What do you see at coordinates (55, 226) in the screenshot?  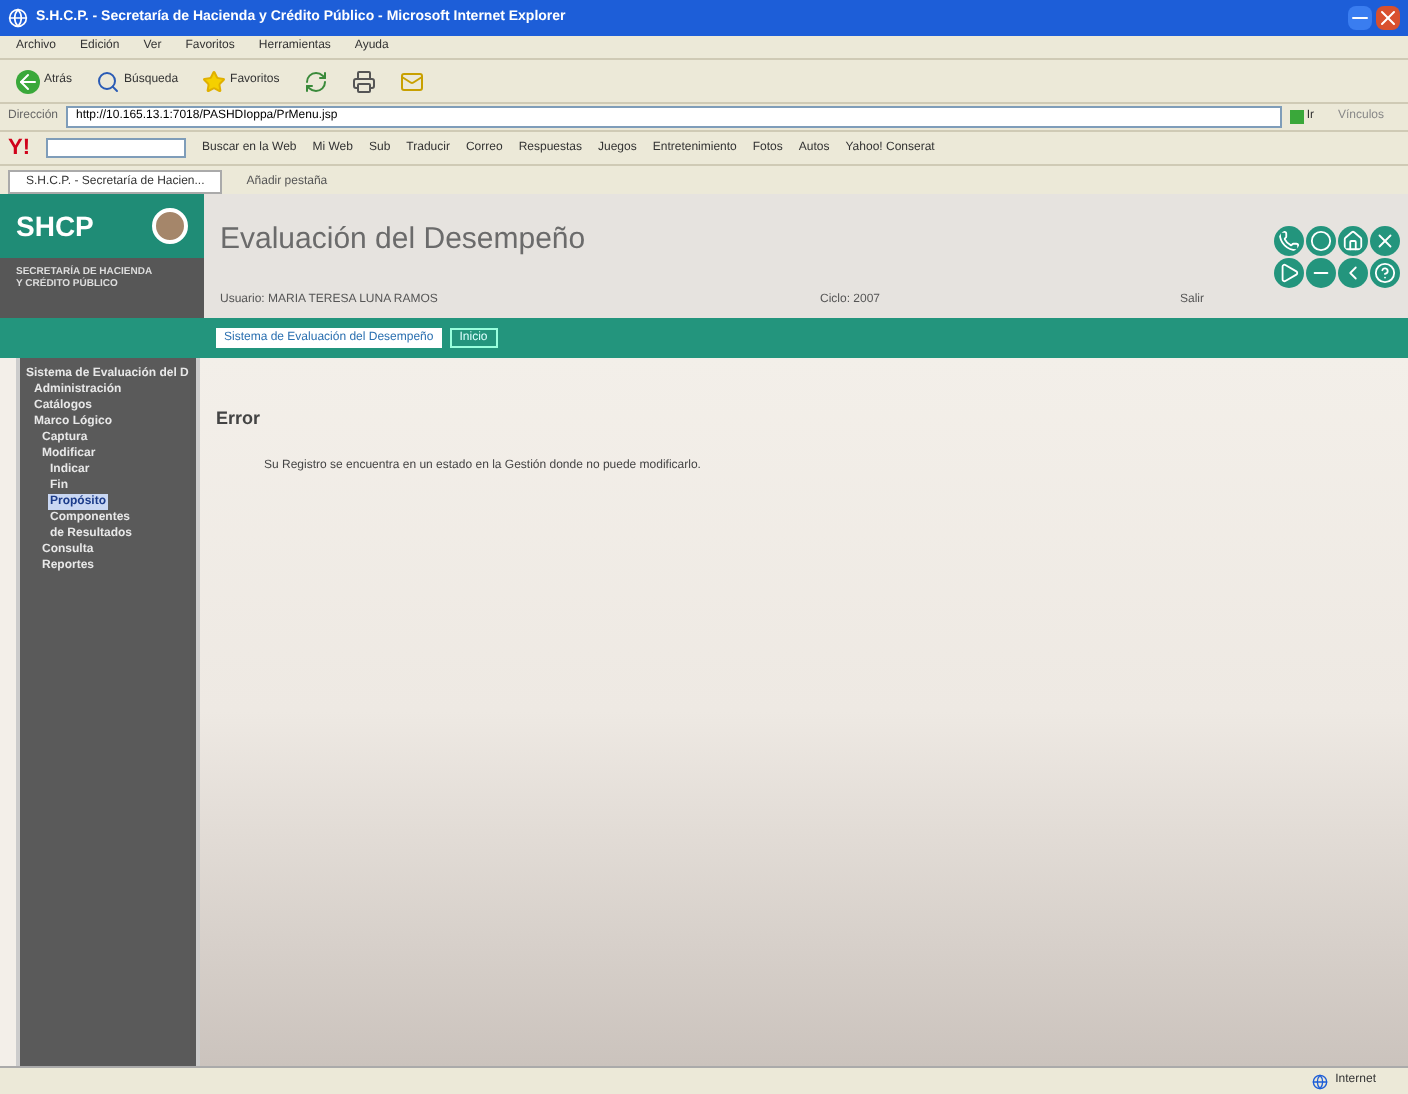 I see `shcp-logo: SHCP` at bounding box center [55, 226].